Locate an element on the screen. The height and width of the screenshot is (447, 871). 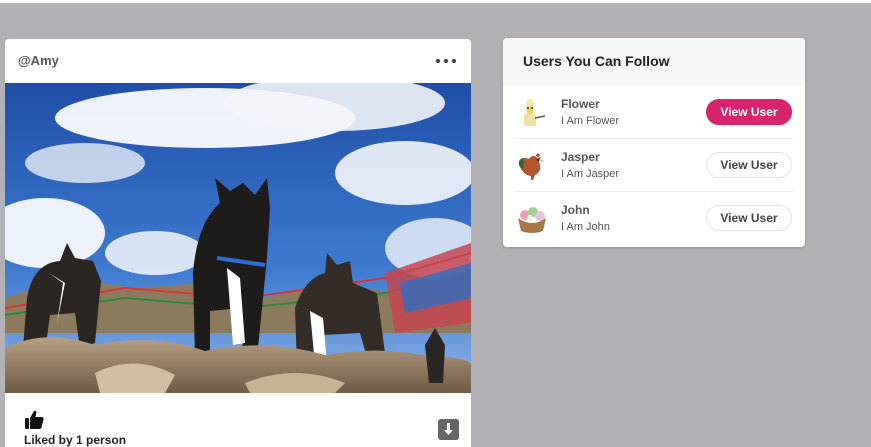
post-username: @Amy is located at coordinates (38, 60).